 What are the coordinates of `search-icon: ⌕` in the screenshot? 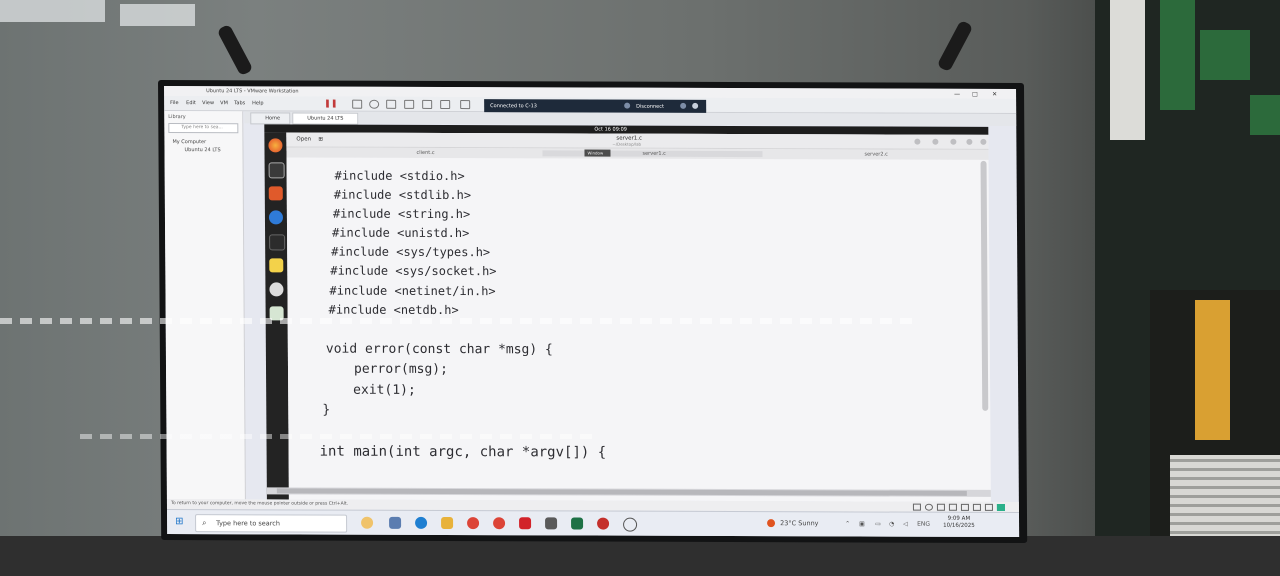 It's located at (204, 523).